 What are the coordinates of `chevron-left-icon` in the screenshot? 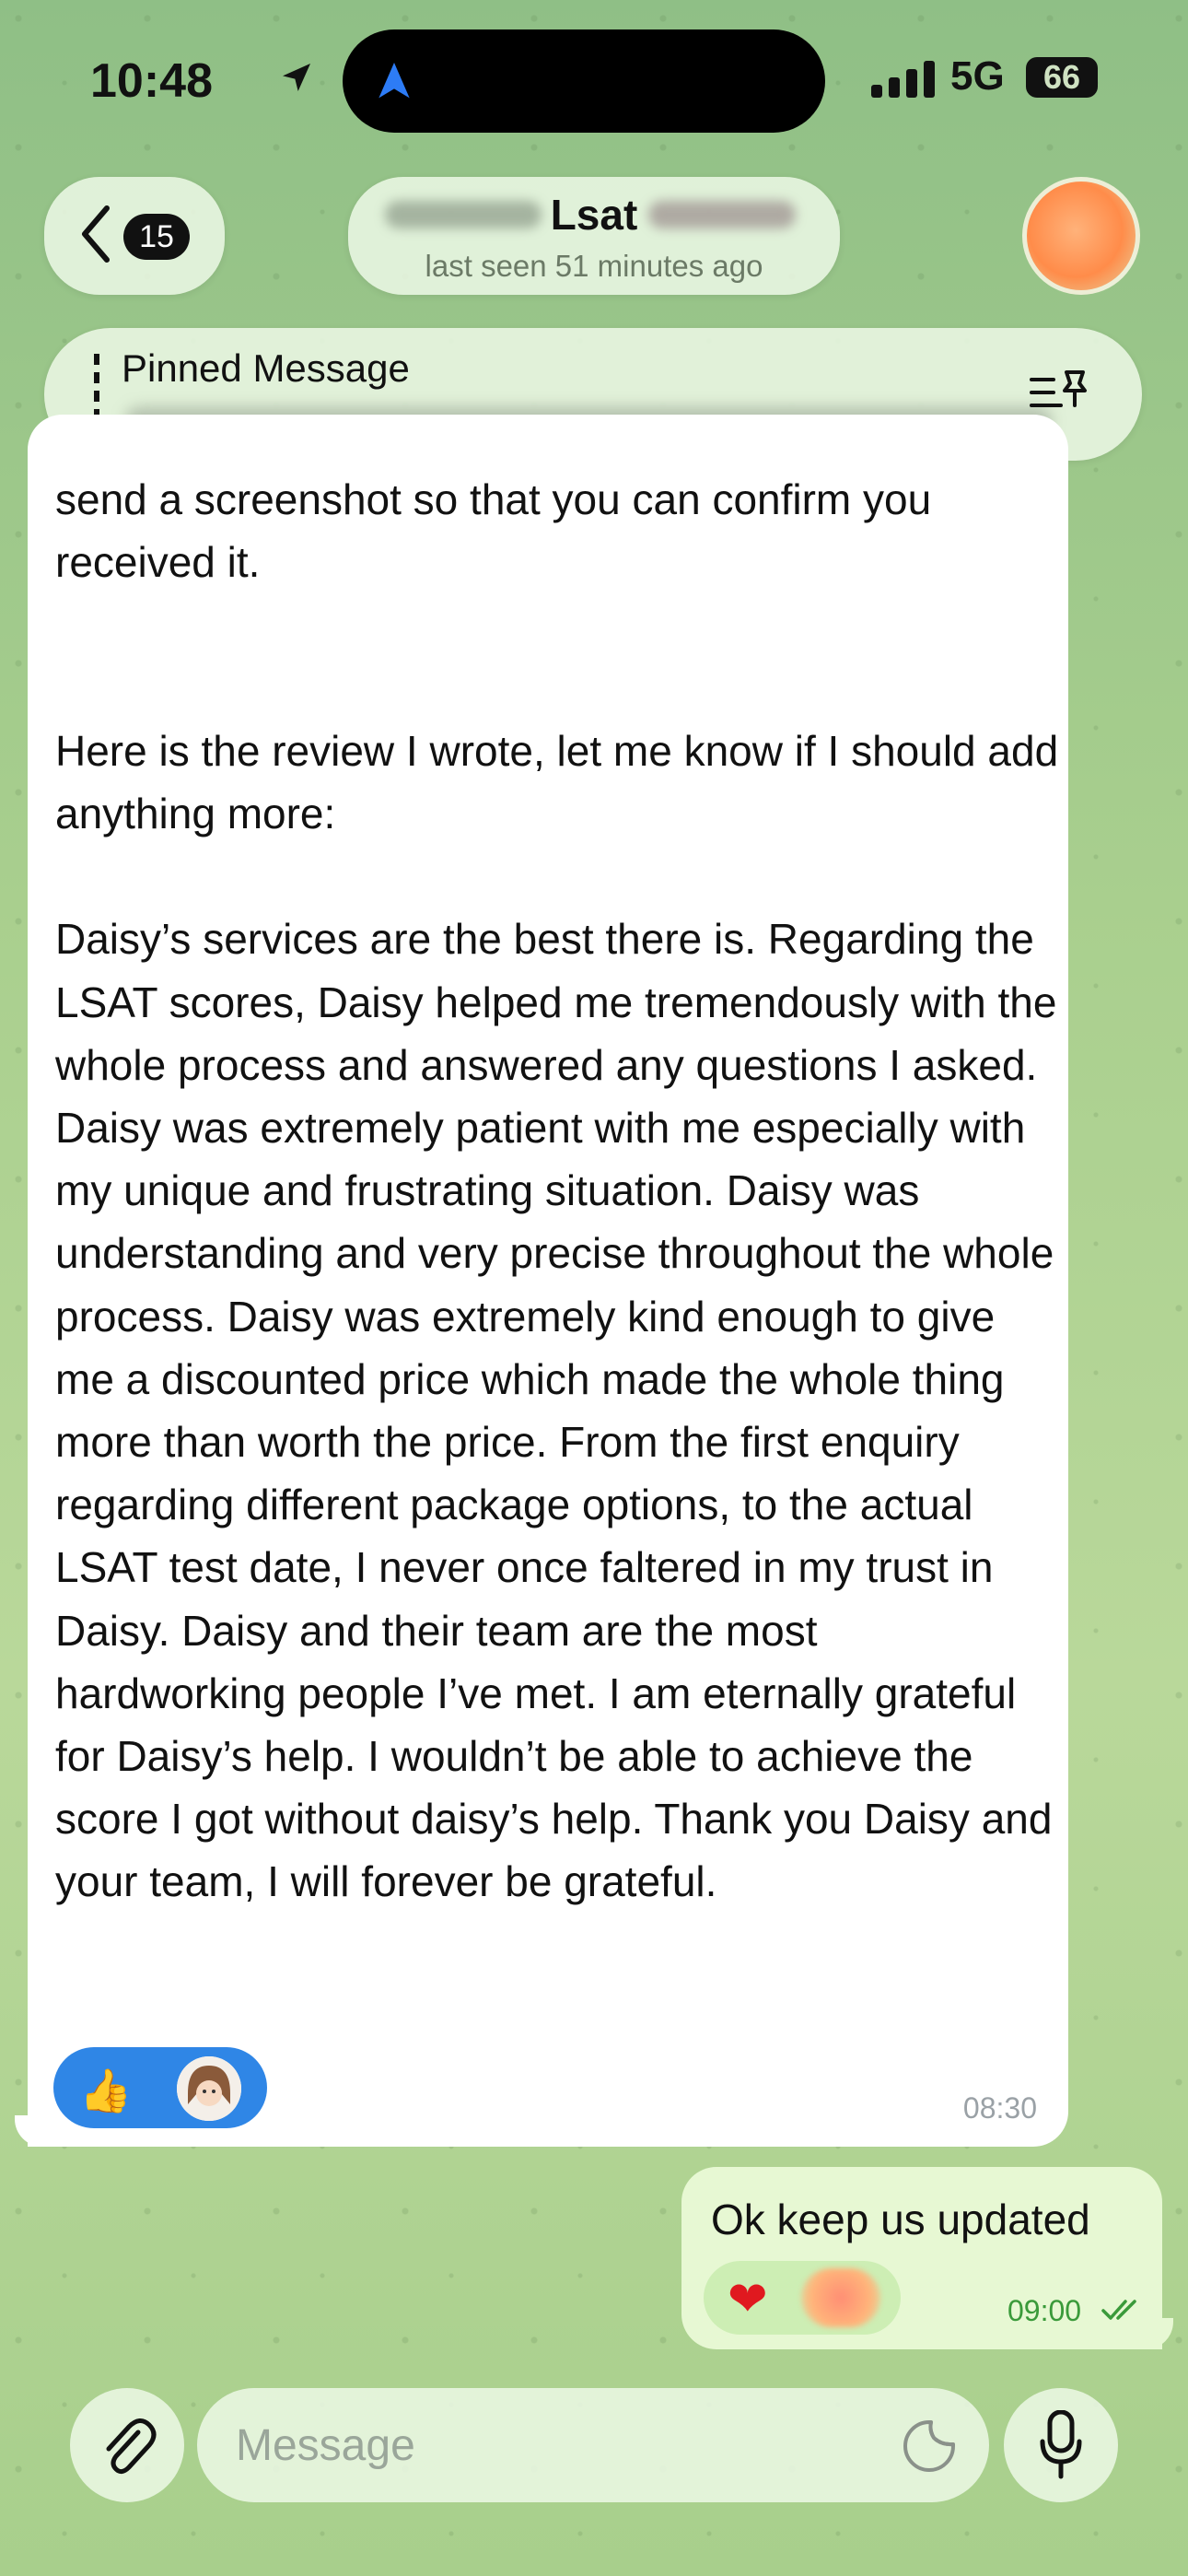 It's located at (95, 236).